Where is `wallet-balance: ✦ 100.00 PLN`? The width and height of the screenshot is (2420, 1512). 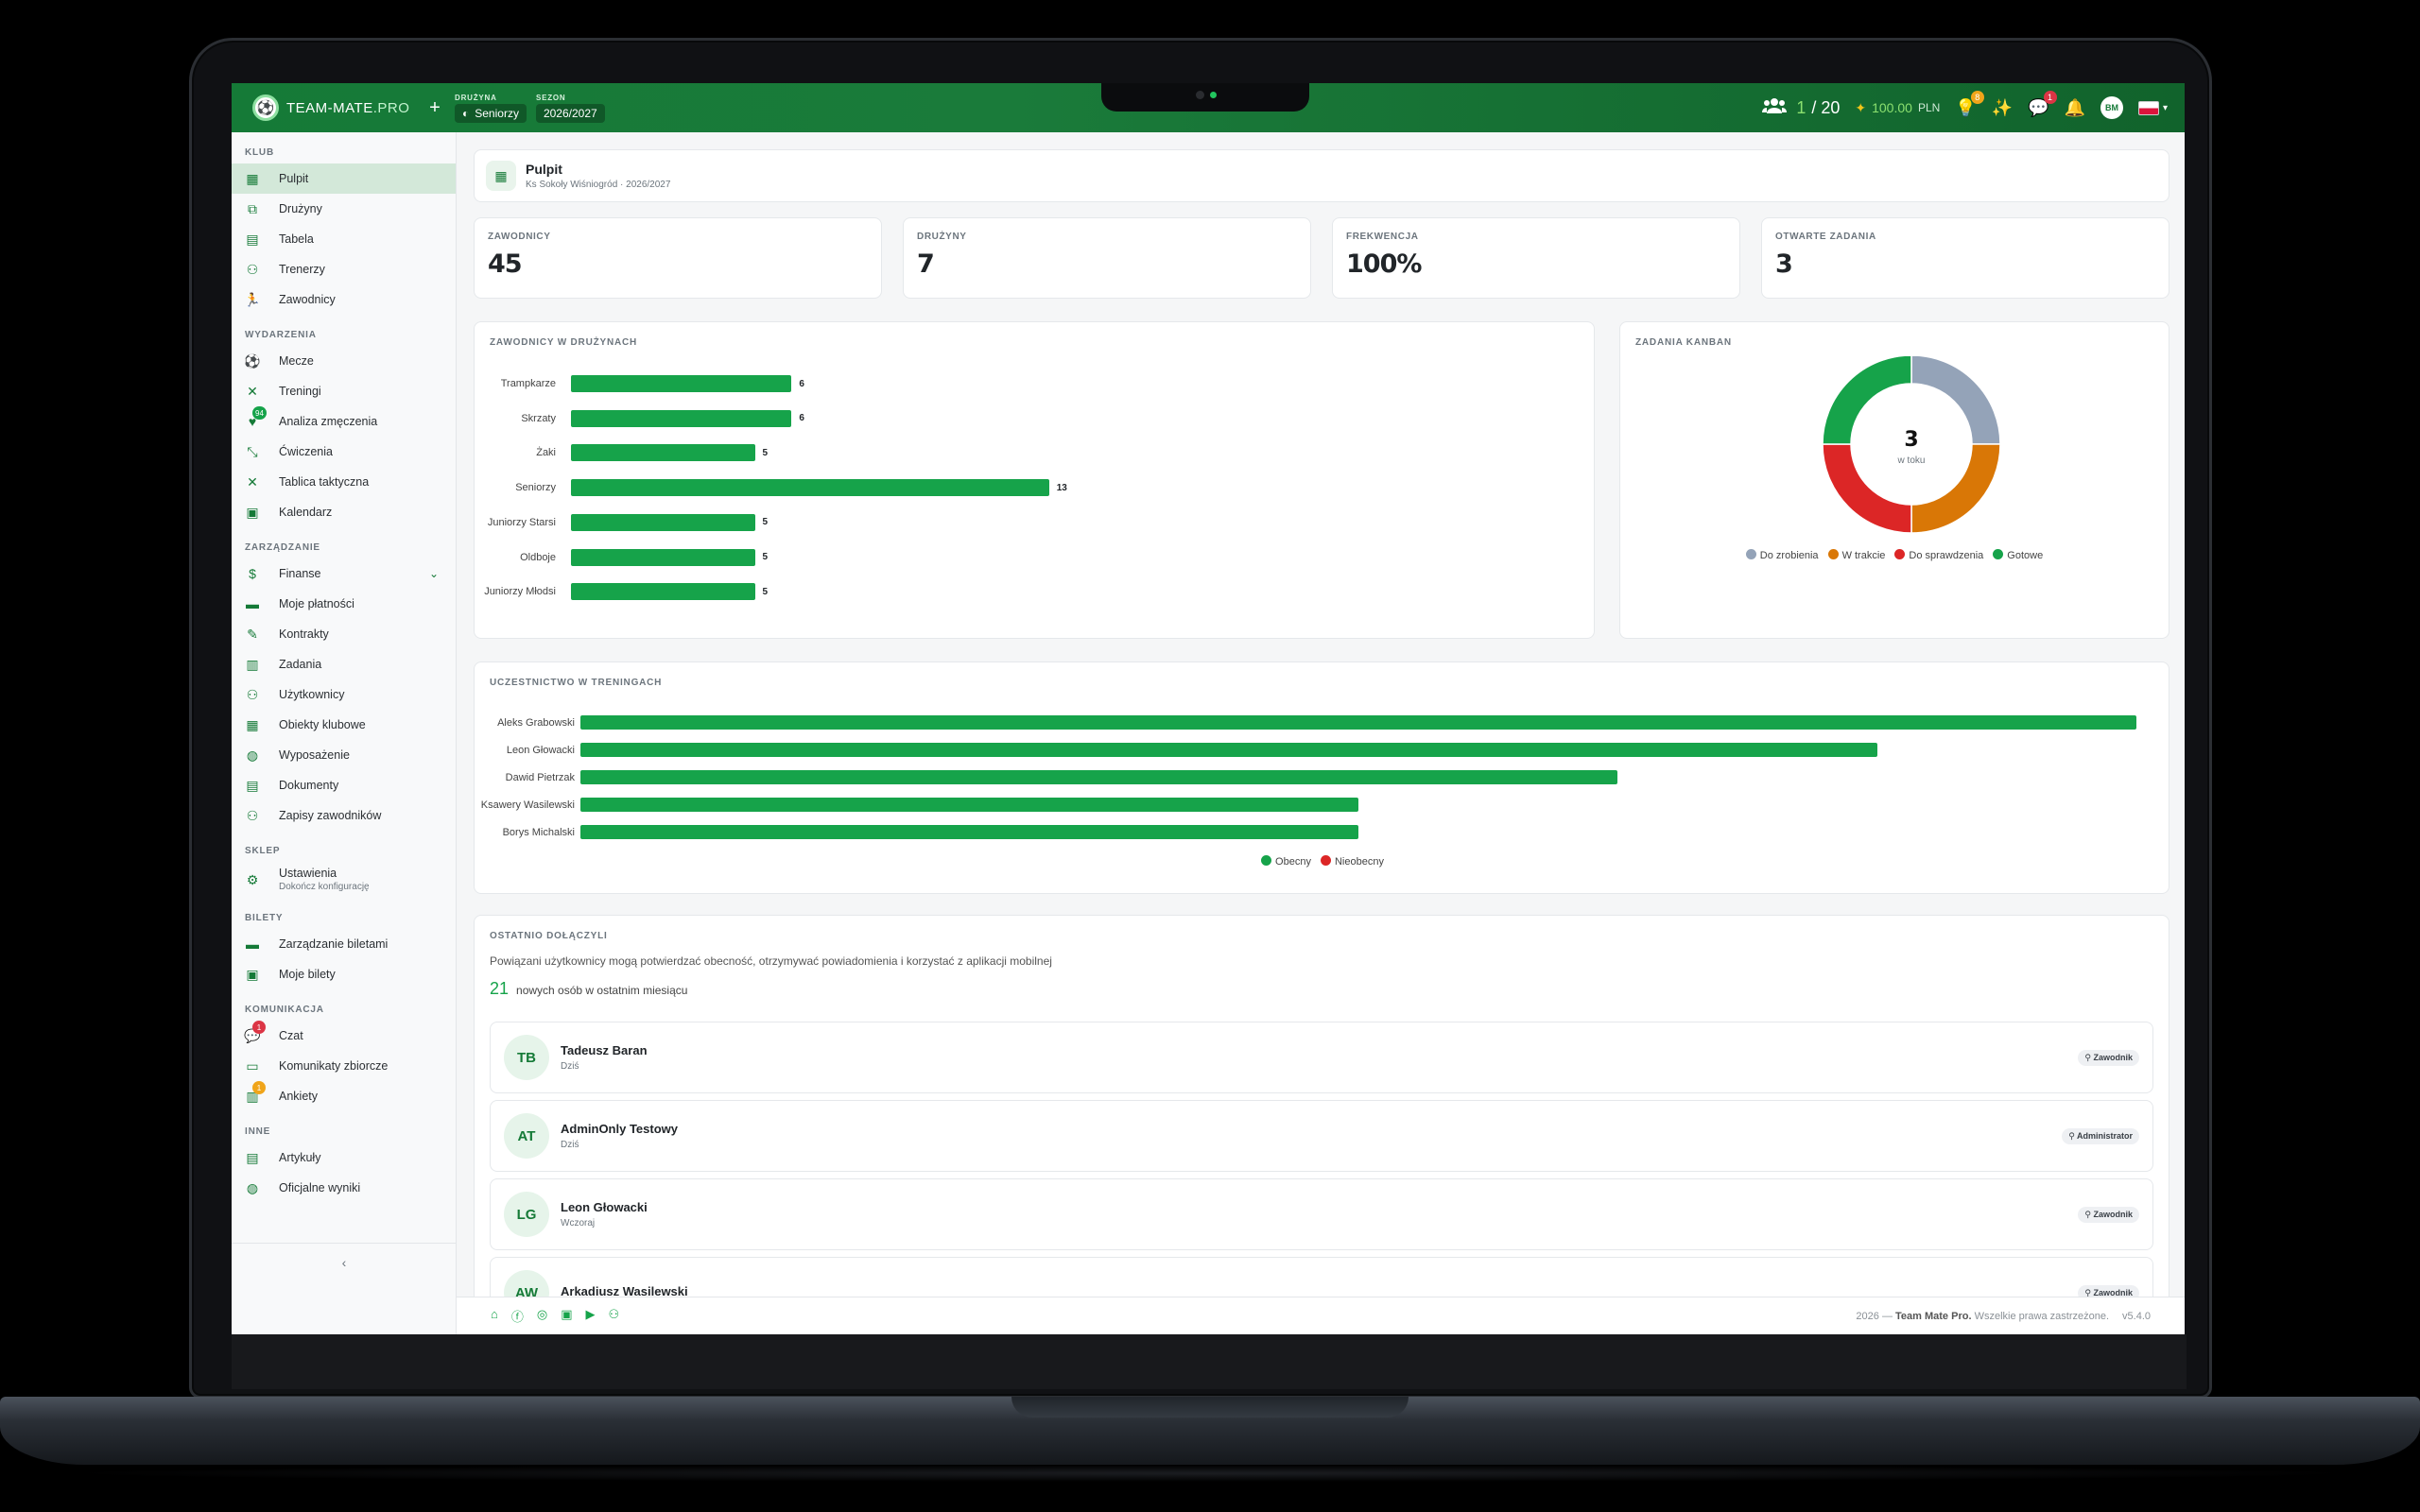
wallet-balance: ✦ 100.00 PLN is located at coordinates (1897, 108).